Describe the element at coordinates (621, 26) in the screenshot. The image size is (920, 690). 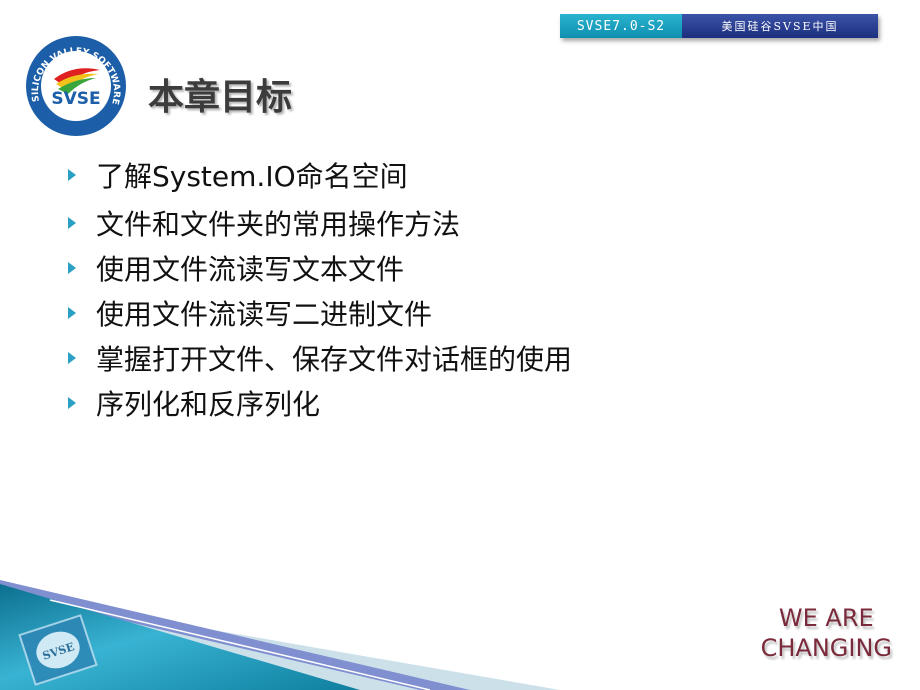
I see `course-code: SVSE7.0-S2` at that location.